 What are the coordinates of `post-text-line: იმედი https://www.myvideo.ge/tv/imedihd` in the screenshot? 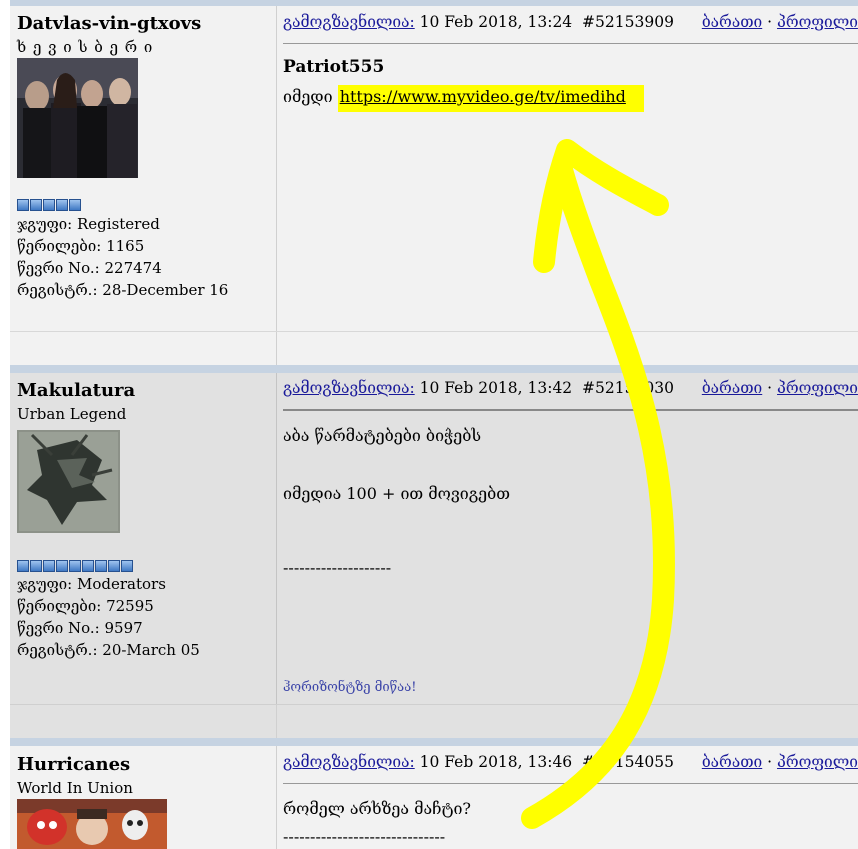 It's located at (463, 98).